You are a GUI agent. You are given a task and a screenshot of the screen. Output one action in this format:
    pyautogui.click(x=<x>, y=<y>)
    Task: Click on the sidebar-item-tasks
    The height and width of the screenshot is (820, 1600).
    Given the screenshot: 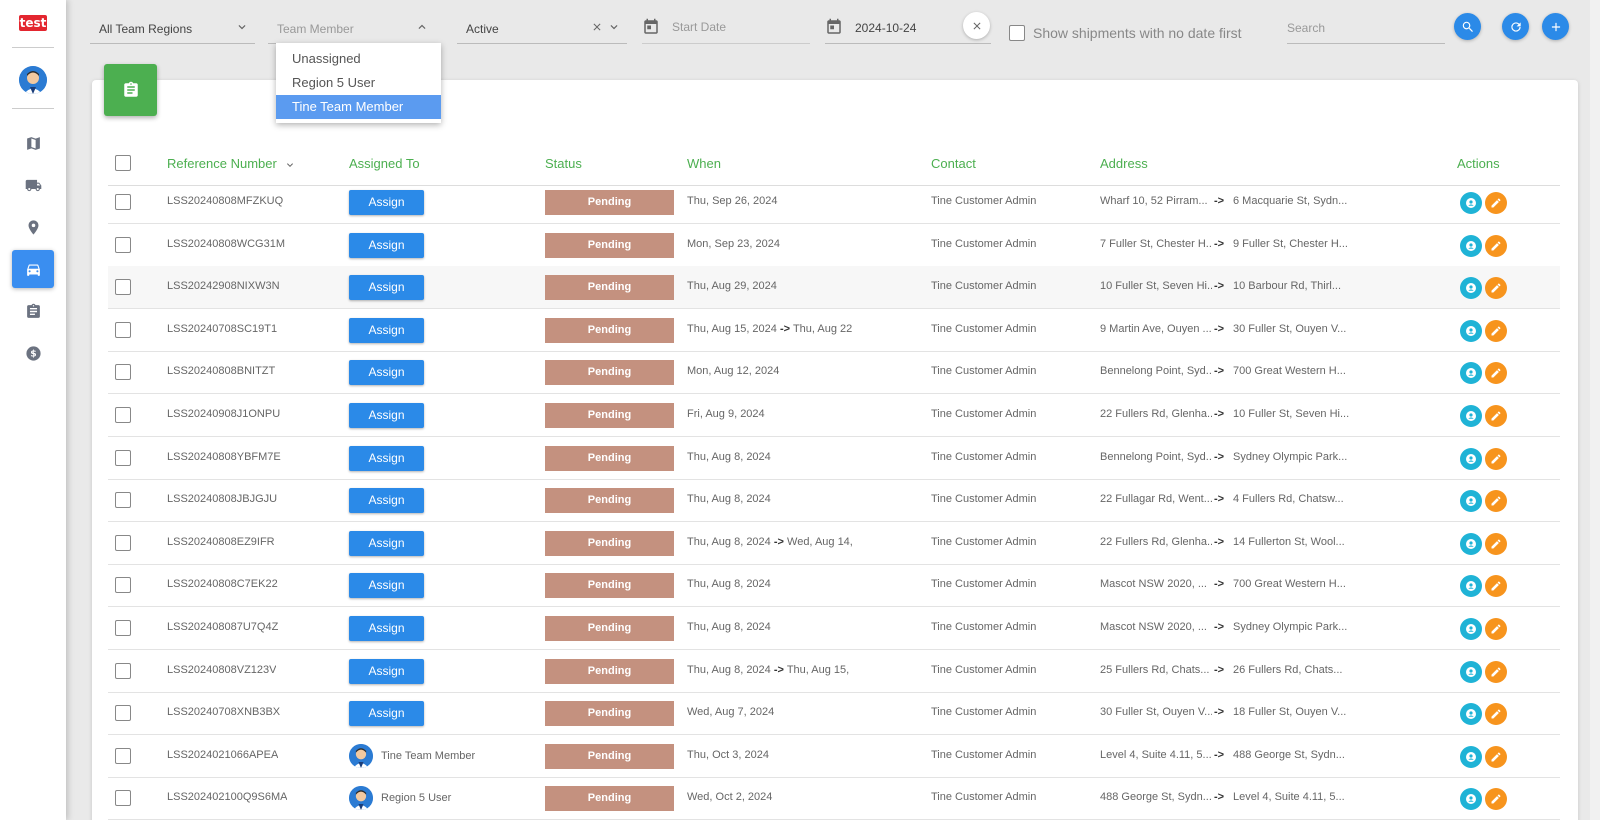 What is the action you would take?
    pyautogui.click(x=33, y=311)
    